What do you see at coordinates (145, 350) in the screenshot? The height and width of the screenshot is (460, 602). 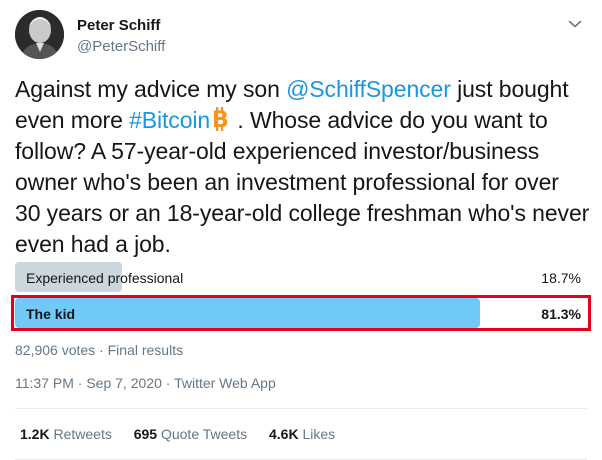 I see `poll-status: Final results` at bounding box center [145, 350].